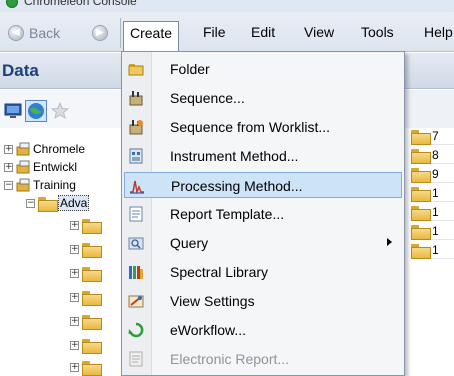  I want to click on list-item: 9, so click(432, 174).